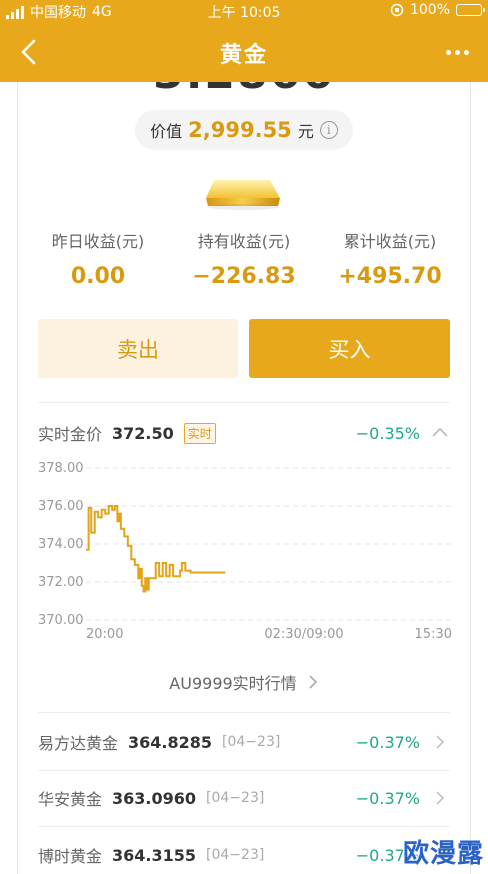 The width and height of the screenshot is (488, 874). Describe the element at coordinates (70, 799) in the screenshot. I see `fund-name: 华安黄金` at that location.